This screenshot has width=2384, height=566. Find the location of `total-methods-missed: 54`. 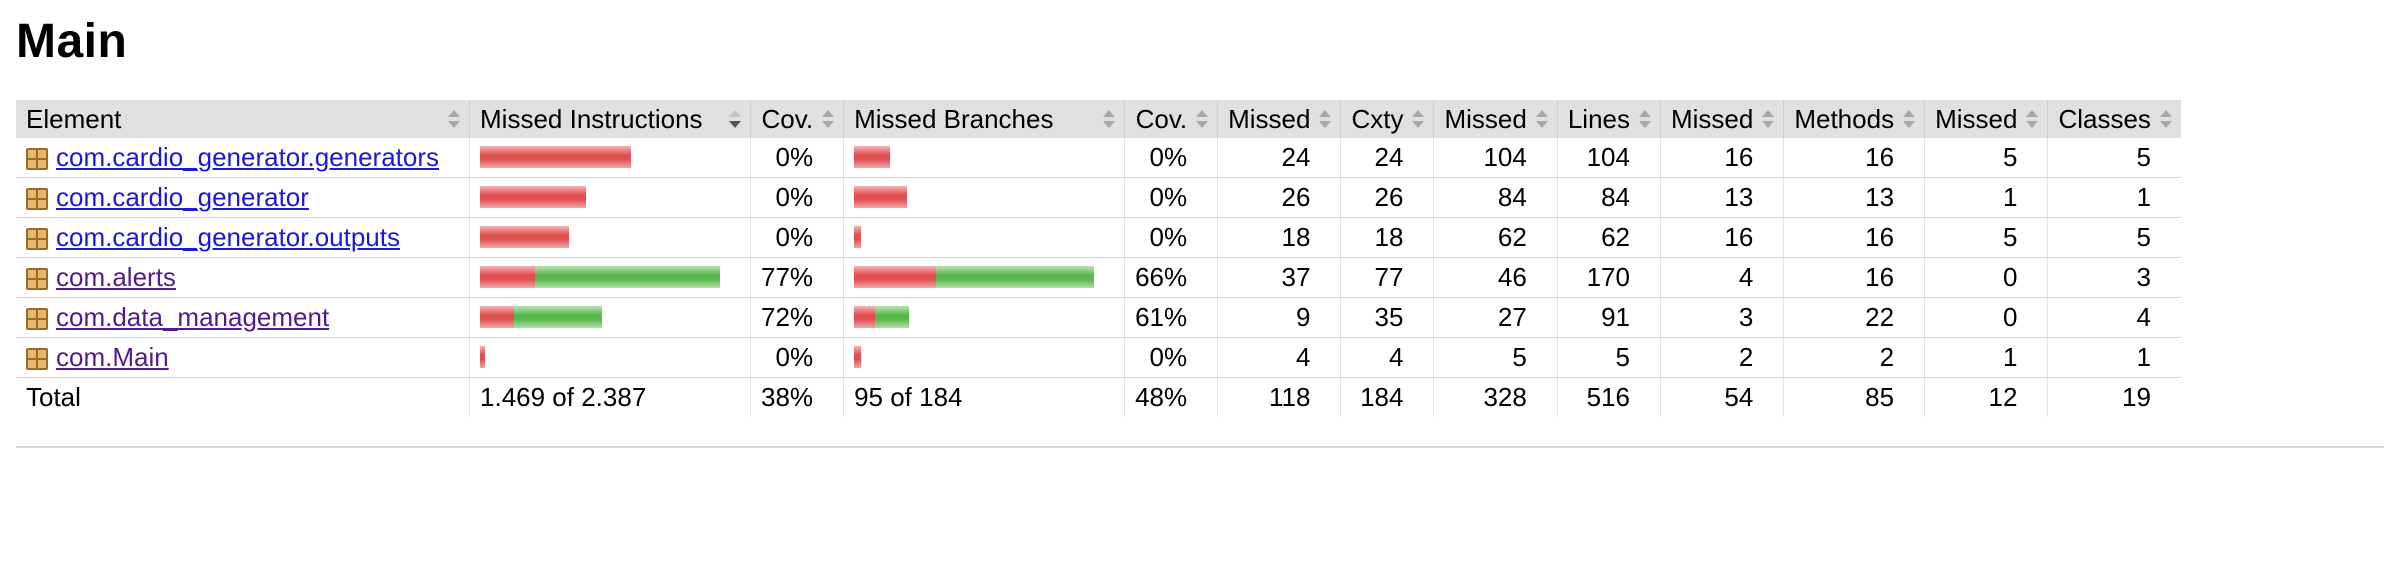

total-methods-missed: 54 is located at coordinates (1721, 397).